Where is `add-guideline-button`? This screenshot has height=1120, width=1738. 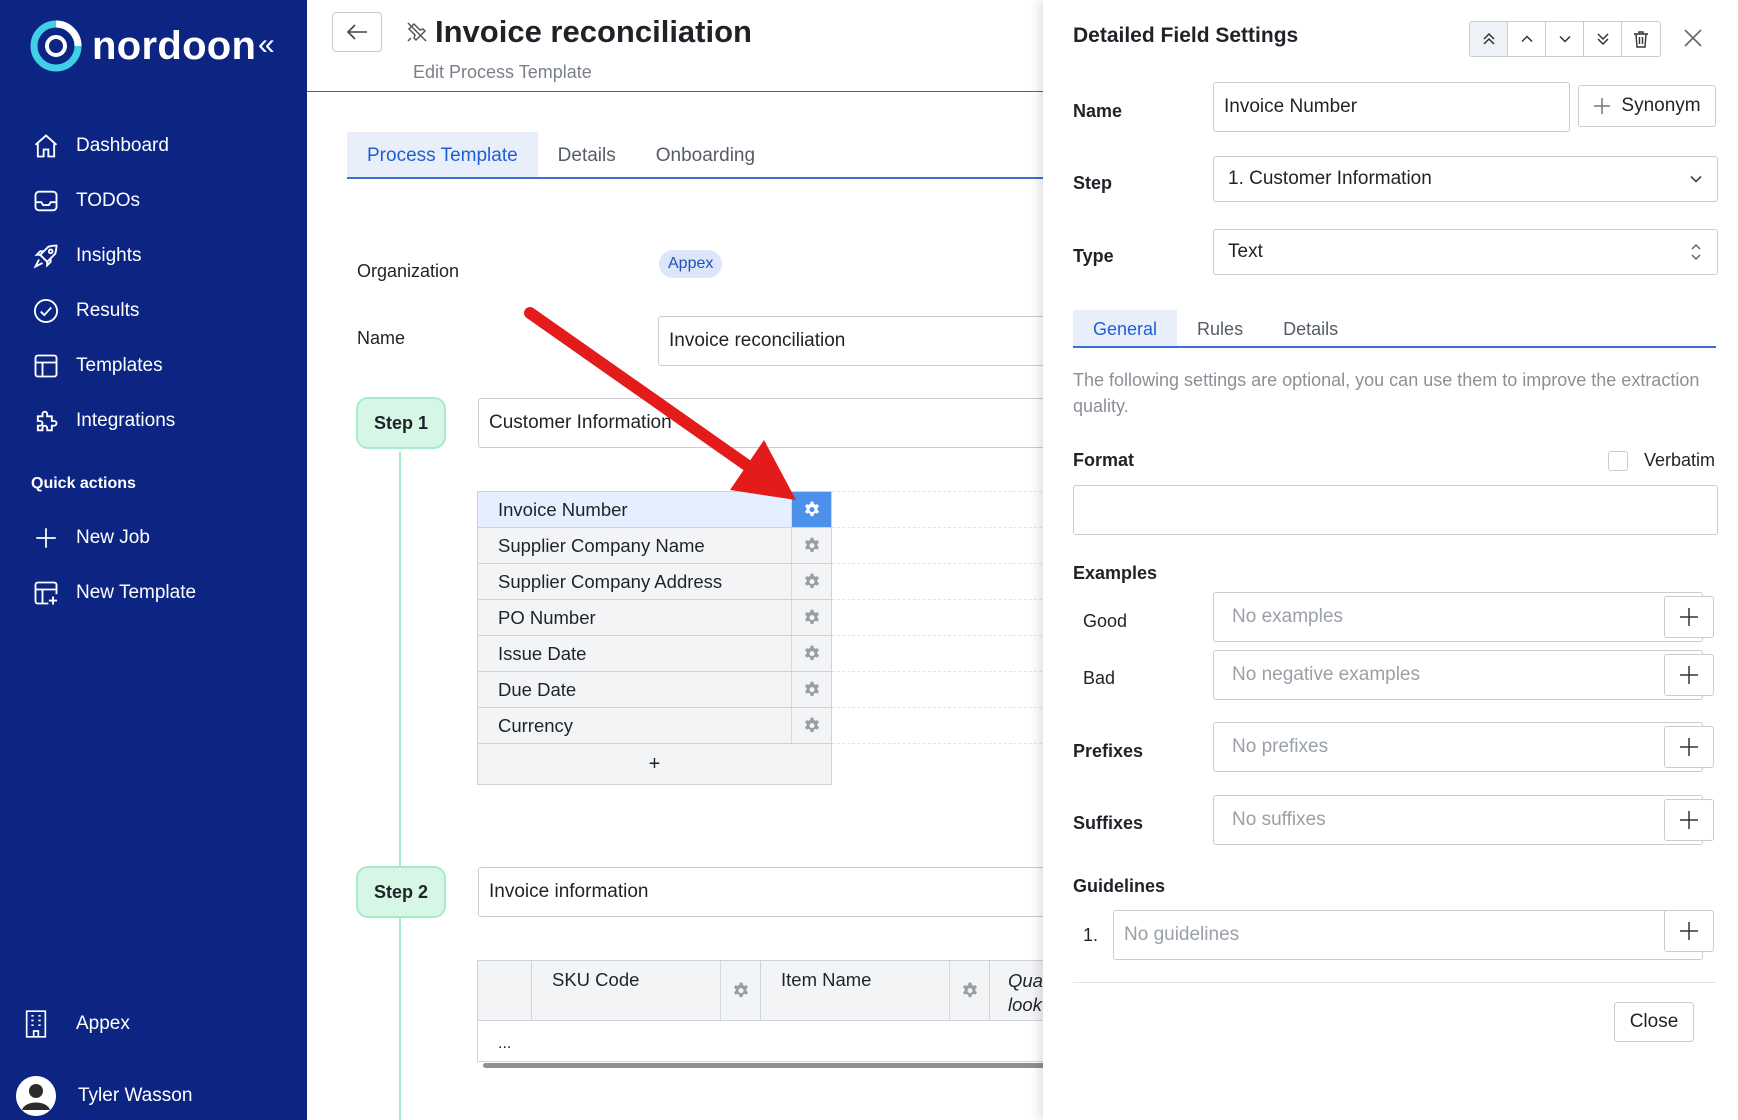 add-guideline-button is located at coordinates (1689, 931).